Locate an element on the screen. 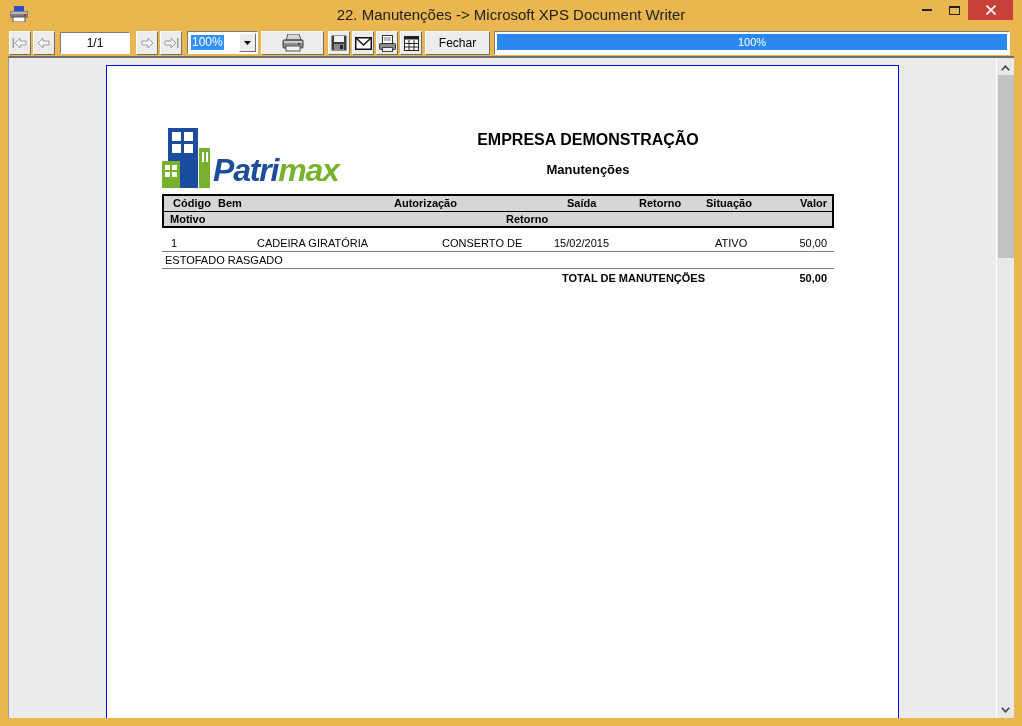 The image size is (1022, 726). table-cell: ESTOFADO RASGADO is located at coordinates (224, 260).